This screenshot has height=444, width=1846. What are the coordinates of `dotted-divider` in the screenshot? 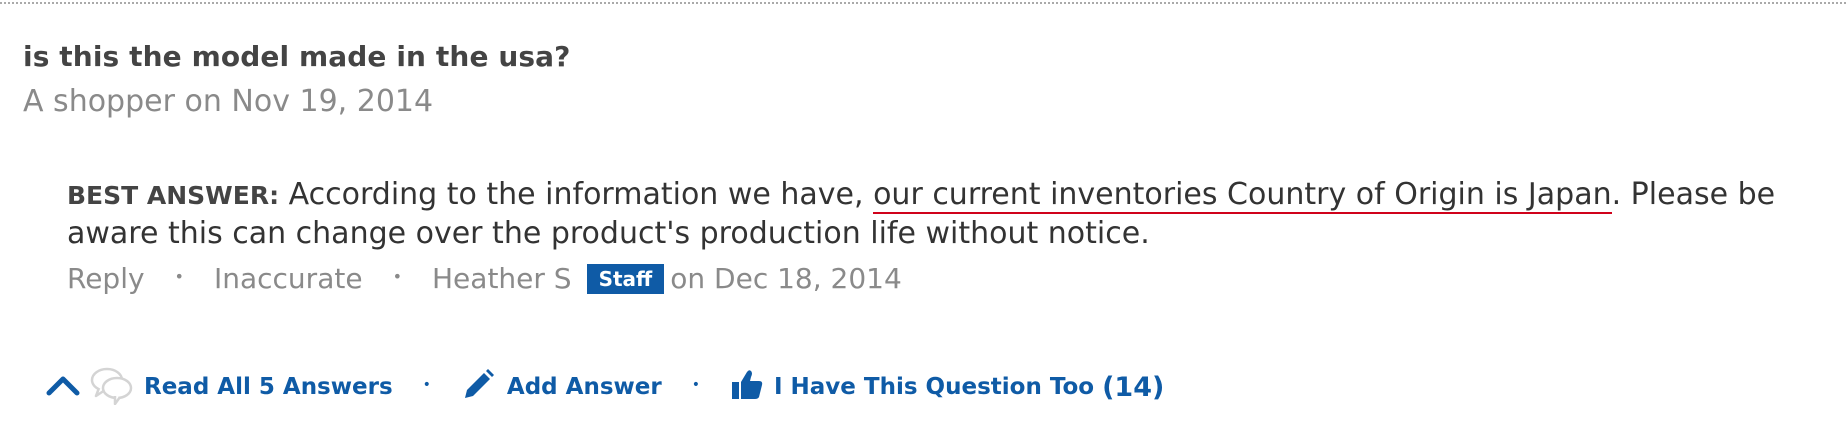 It's located at (923, 3).